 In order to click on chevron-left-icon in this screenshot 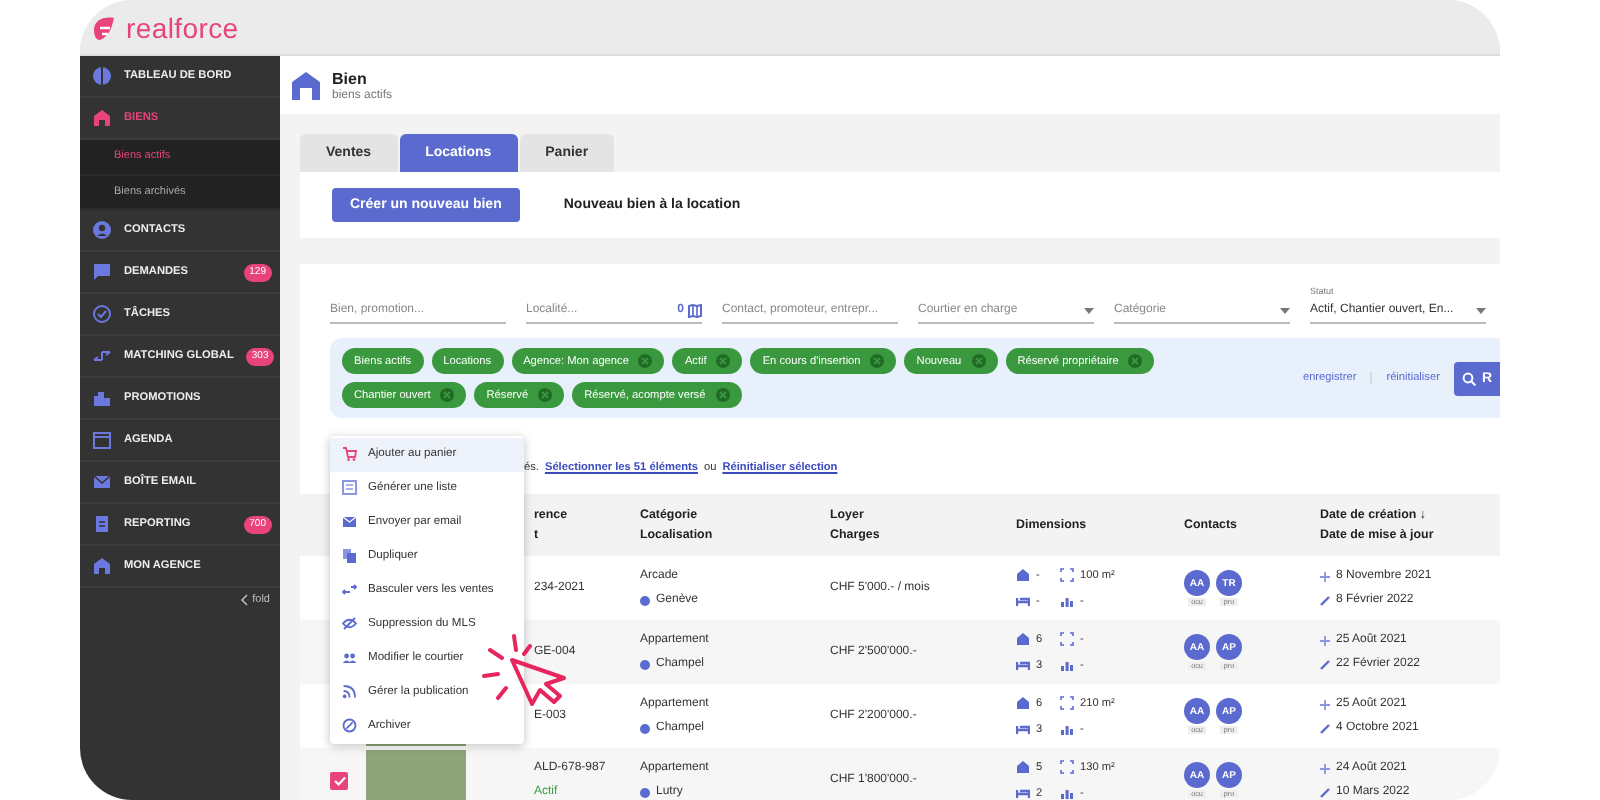, I will do `click(244, 600)`.